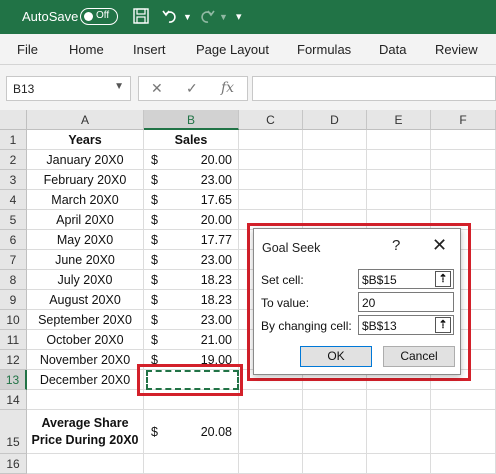  What do you see at coordinates (157, 88) in the screenshot?
I see `cancel-icon: ✕` at bounding box center [157, 88].